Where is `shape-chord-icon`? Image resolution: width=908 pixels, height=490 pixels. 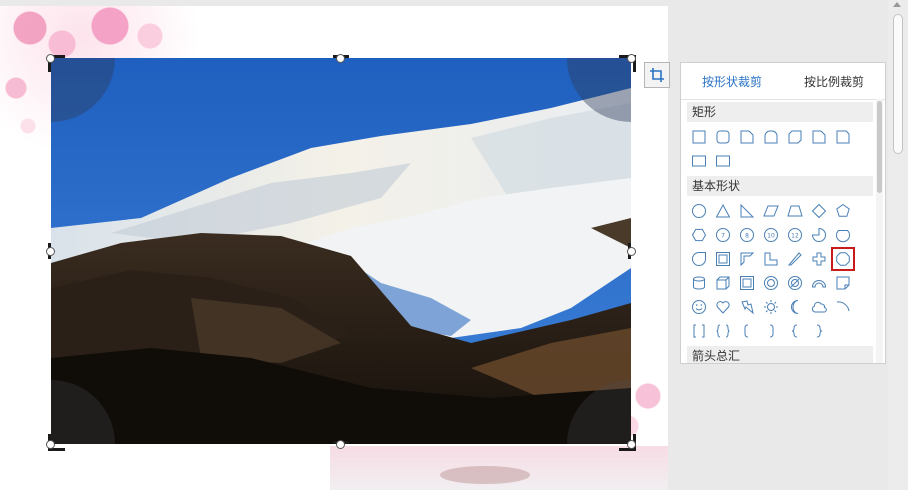 shape-chord-icon is located at coordinates (843, 236).